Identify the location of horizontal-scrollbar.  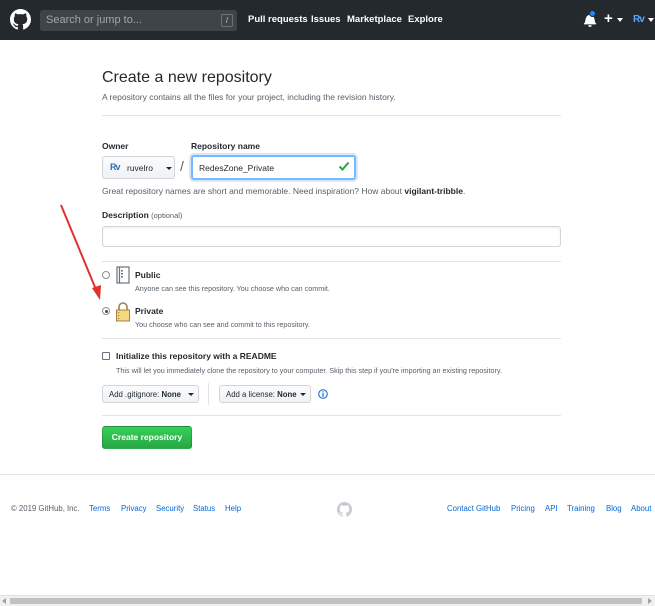
(327, 600).